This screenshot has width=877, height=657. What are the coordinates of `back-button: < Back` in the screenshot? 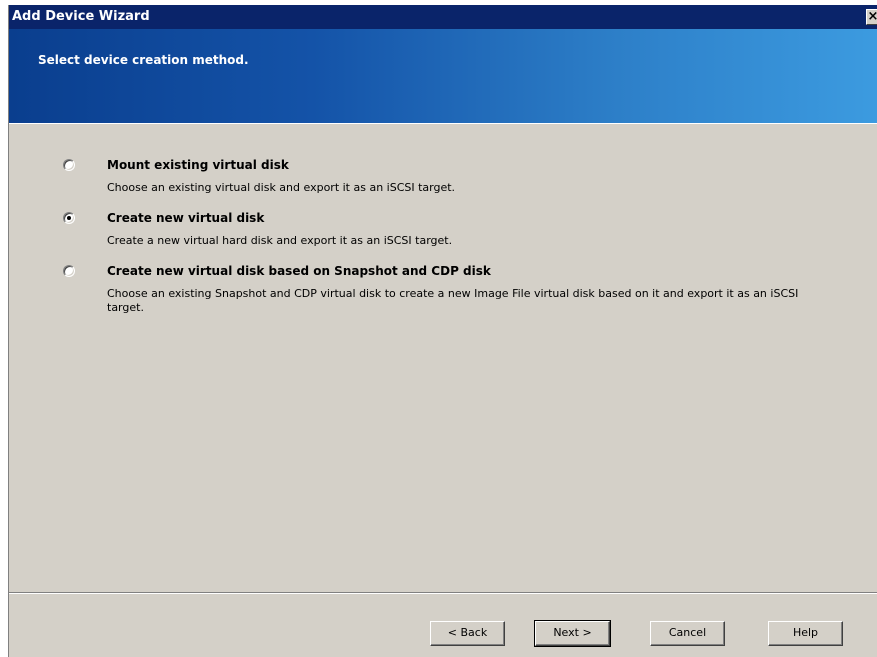 It's located at (467, 633).